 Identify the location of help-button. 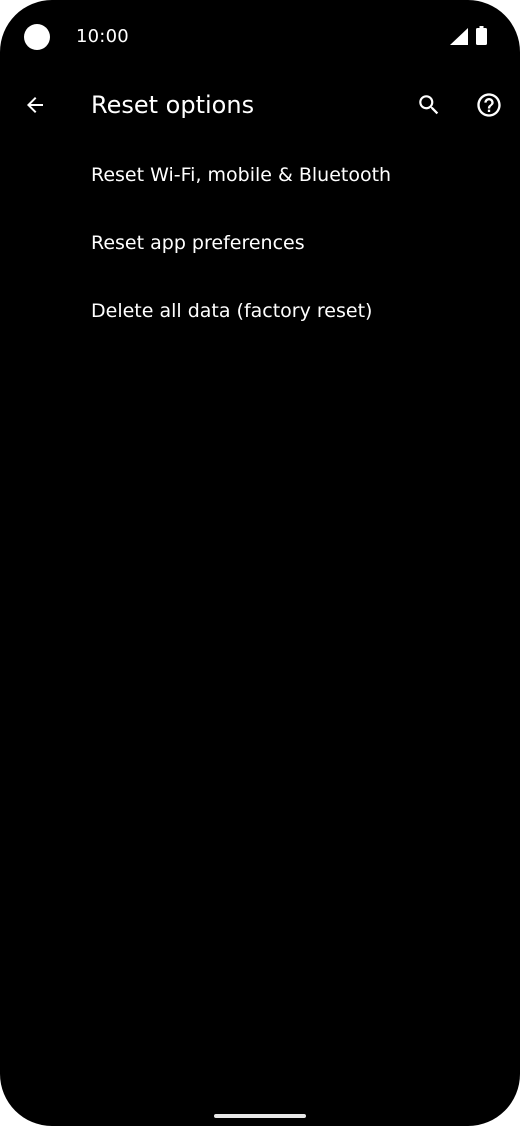
(489, 105).